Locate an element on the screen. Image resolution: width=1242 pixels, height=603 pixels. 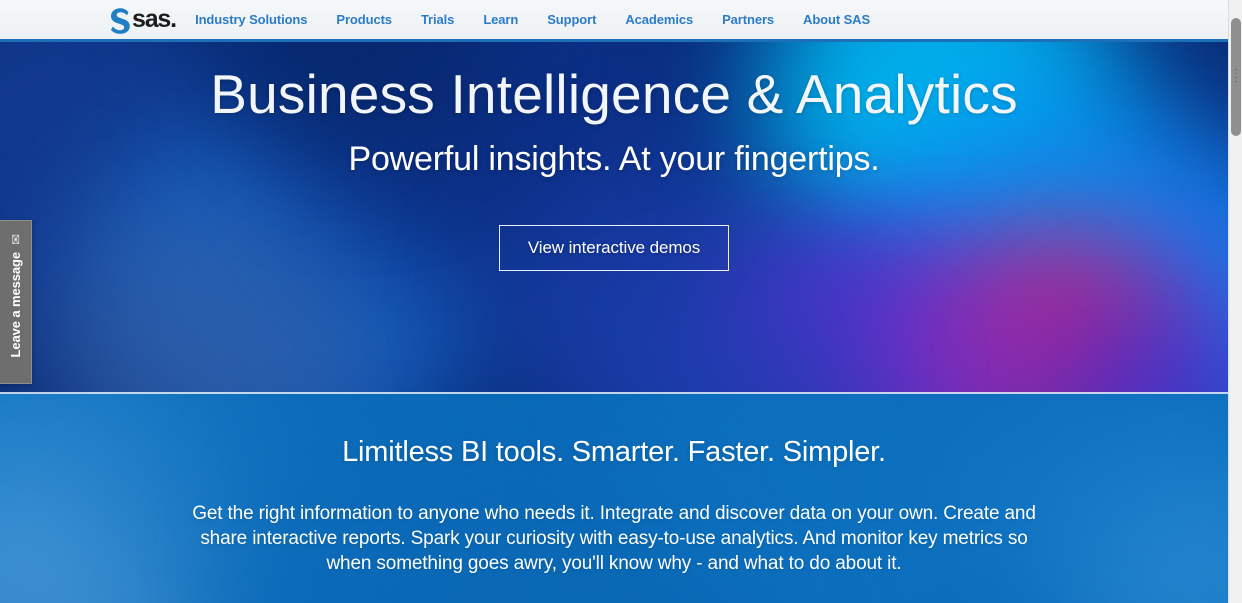
scrollbar-grip-icon is located at coordinates (1236, 77).